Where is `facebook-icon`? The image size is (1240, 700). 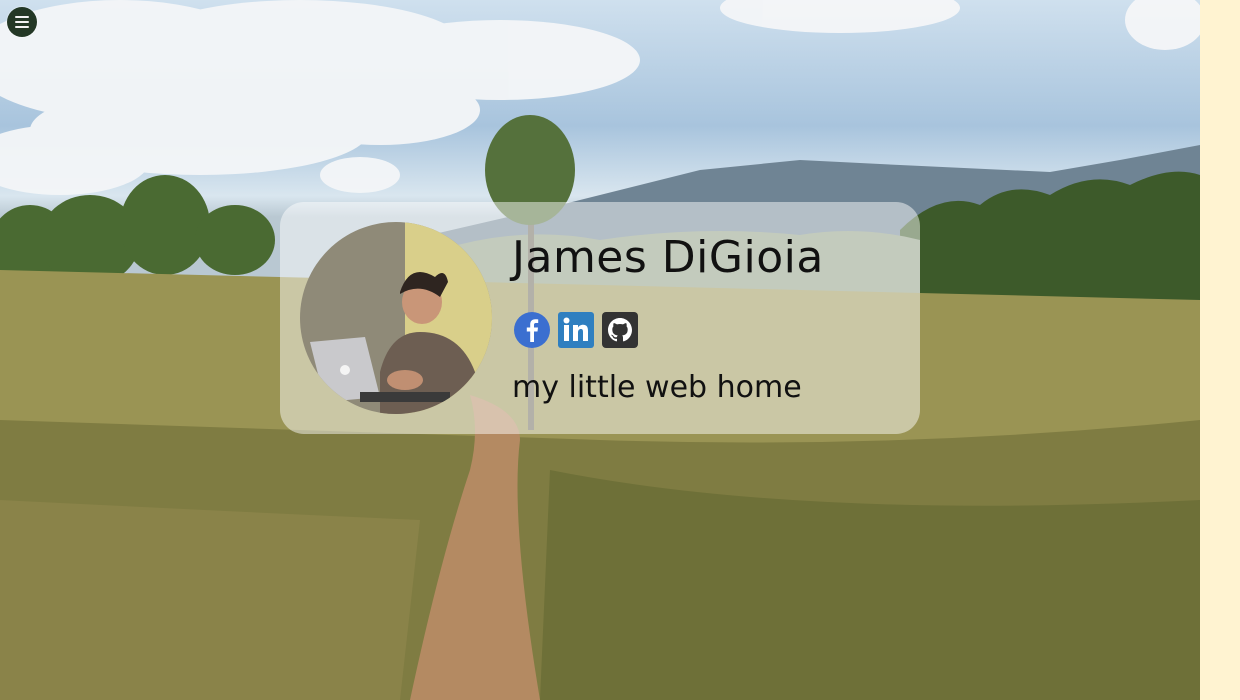
facebook-icon is located at coordinates (532, 330).